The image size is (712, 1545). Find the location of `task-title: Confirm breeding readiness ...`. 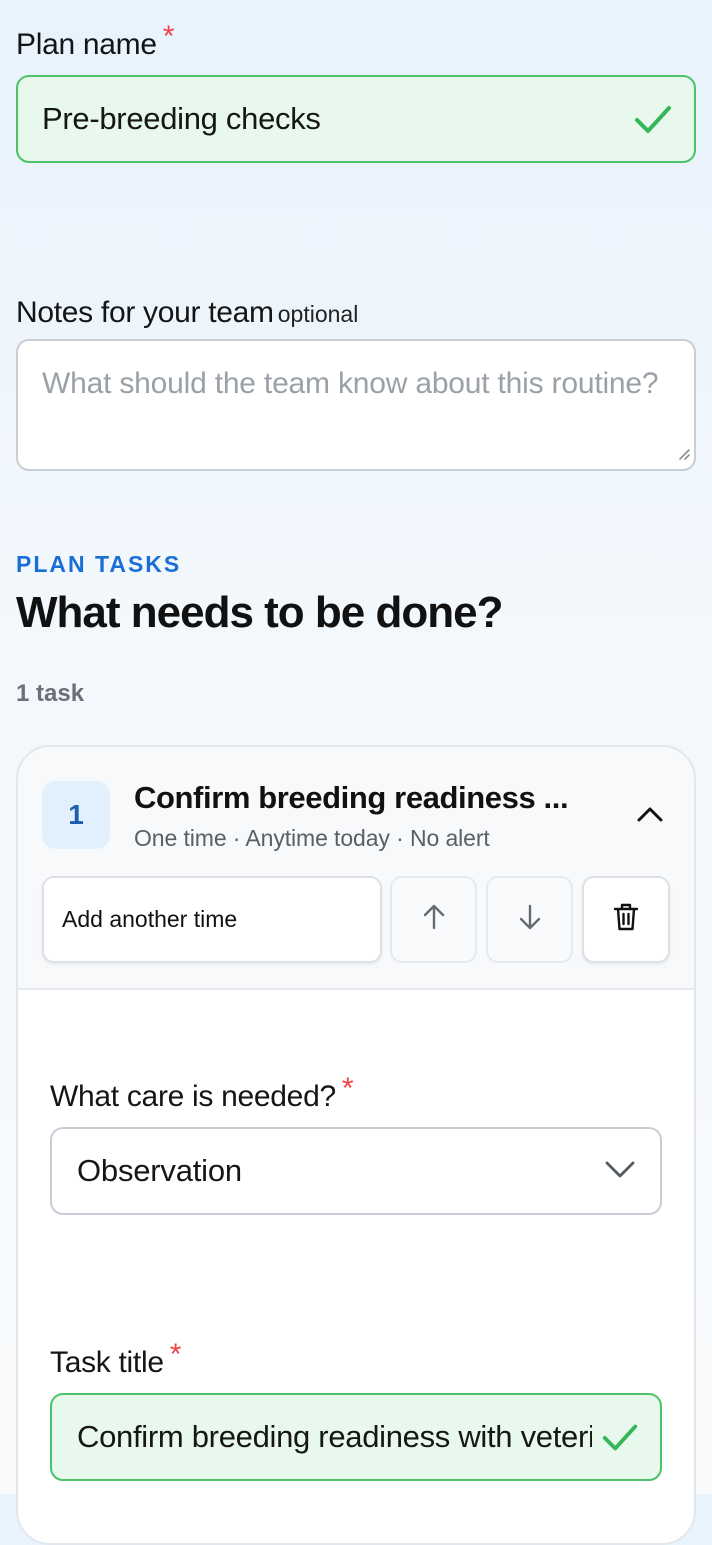

task-title: Confirm breeding readiness ... is located at coordinates (351, 797).